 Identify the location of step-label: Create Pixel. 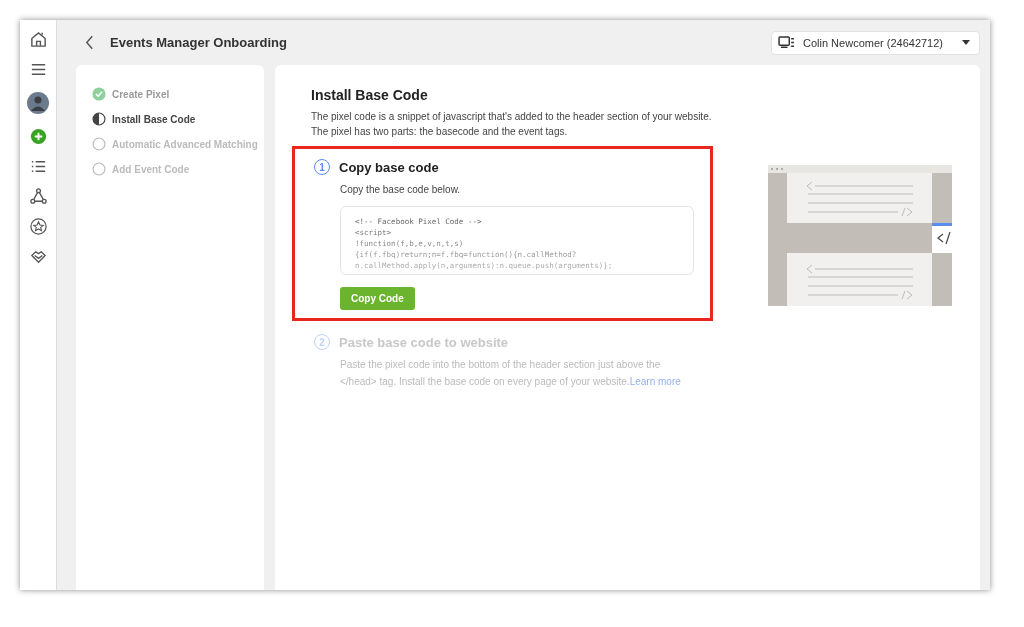
(141, 94).